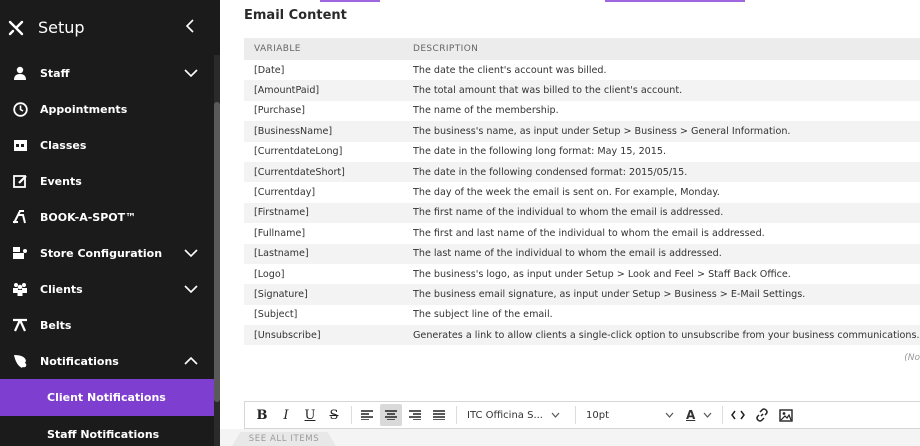 The width and height of the screenshot is (920, 446). What do you see at coordinates (20, 217) in the screenshot?
I see `bike-icon` at bounding box center [20, 217].